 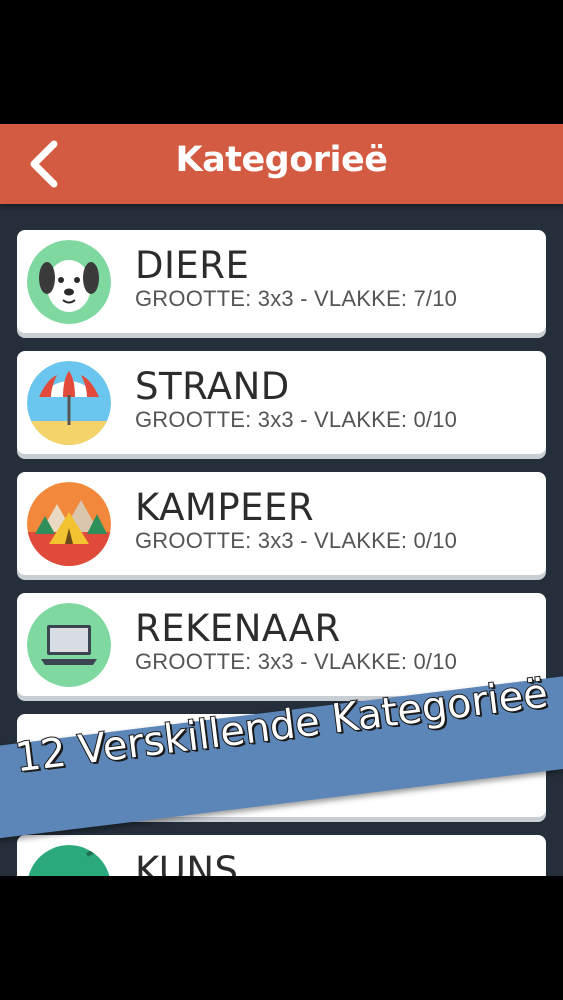 I want to click on art-icon, so click(x=69, y=860).